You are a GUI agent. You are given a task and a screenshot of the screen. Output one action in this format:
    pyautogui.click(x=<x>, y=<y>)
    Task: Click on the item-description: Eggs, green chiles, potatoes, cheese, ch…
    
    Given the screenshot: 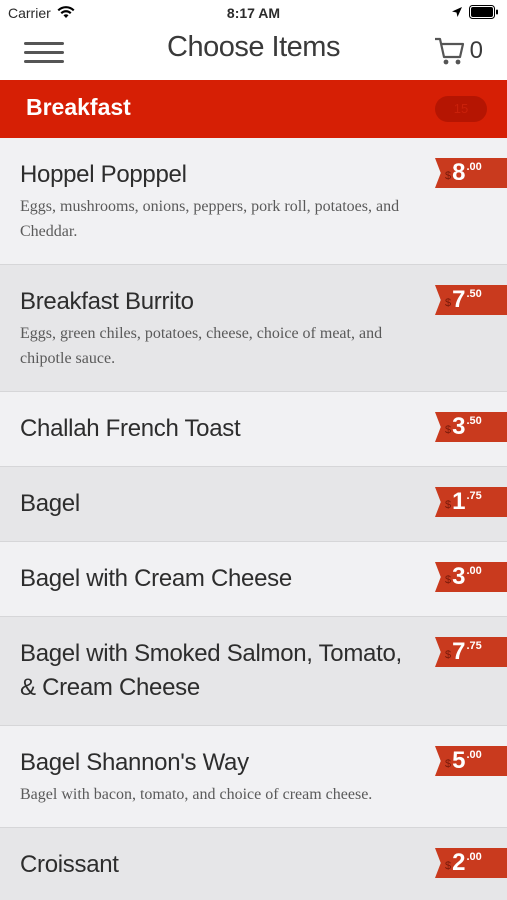 What is the action you would take?
    pyautogui.click(x=201, y=346)
    